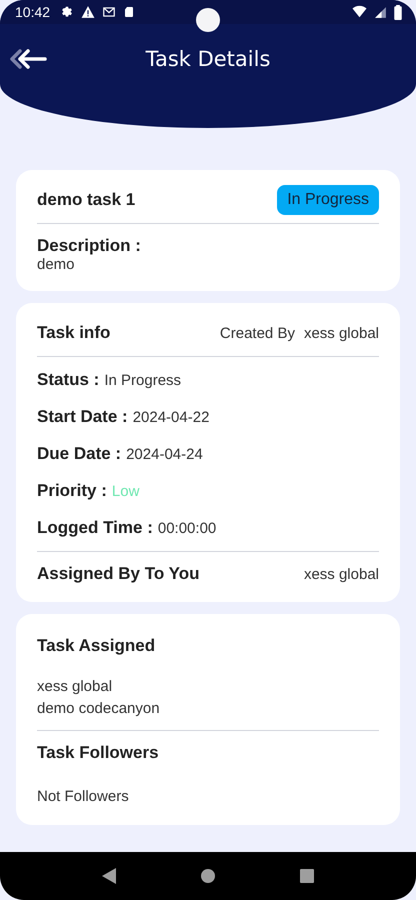 The height and width of the screenshot is (900, 416). I want to click on empty-followers-text: Not Followers, so click(83, 796).